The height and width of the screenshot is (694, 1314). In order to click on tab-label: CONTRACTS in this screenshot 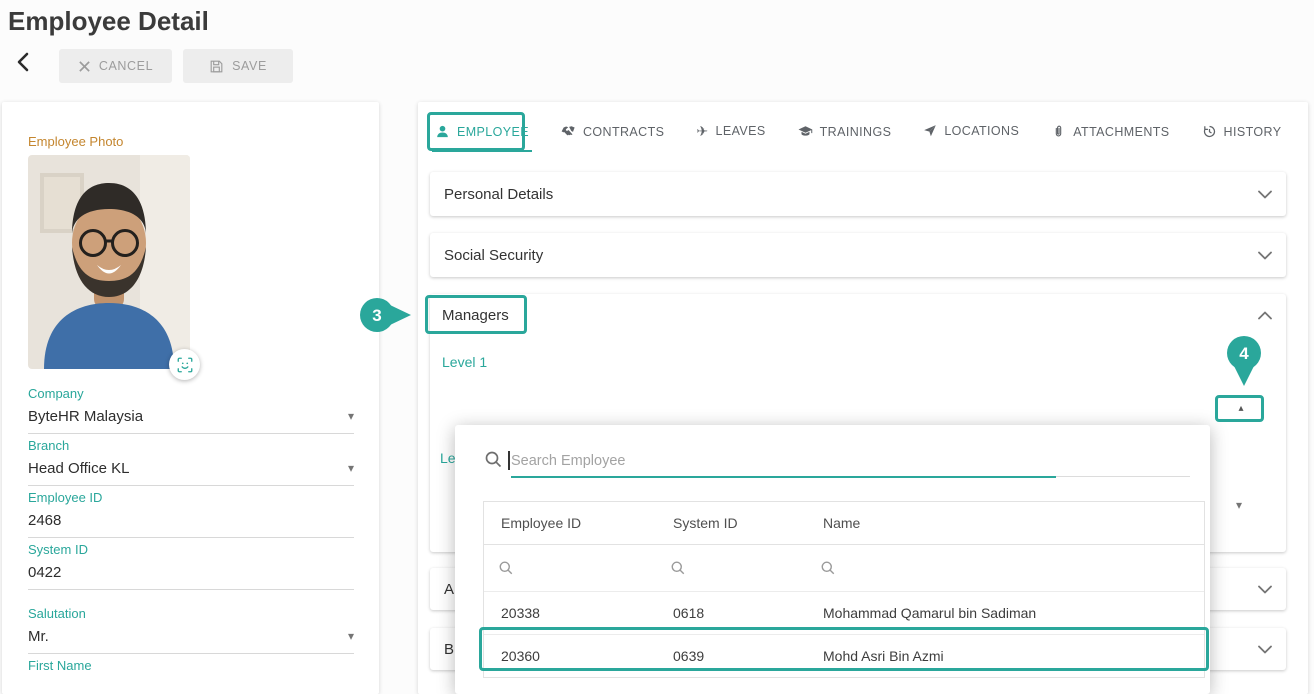, I will do `click(623, 131)`.